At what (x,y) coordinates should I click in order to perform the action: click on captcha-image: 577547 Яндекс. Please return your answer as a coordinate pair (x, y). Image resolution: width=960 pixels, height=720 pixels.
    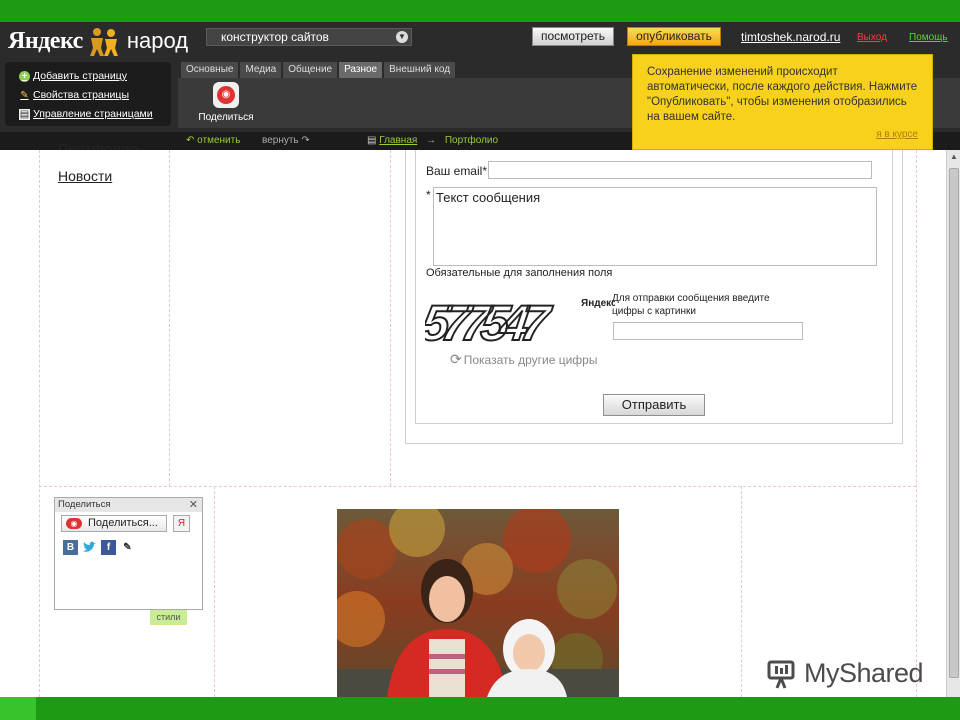
    Looking at the image, I should click on (517, 320).